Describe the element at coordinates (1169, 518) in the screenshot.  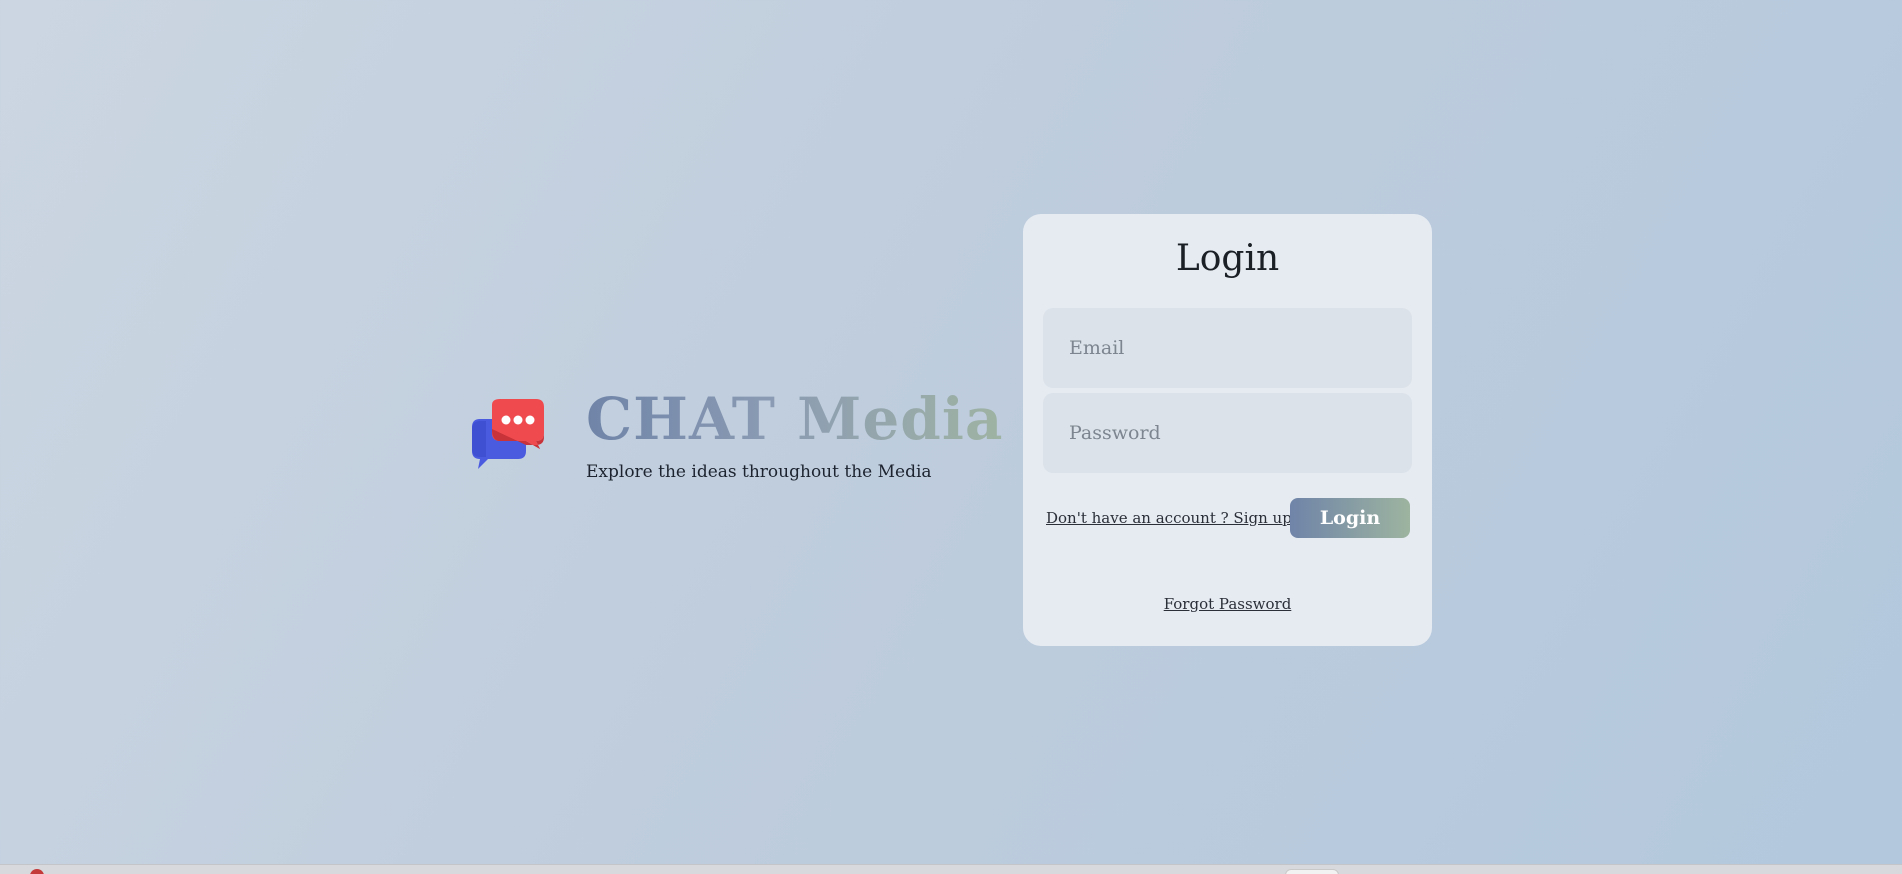
I see `signup-link: Don't have an account ? Sign up` at that location.